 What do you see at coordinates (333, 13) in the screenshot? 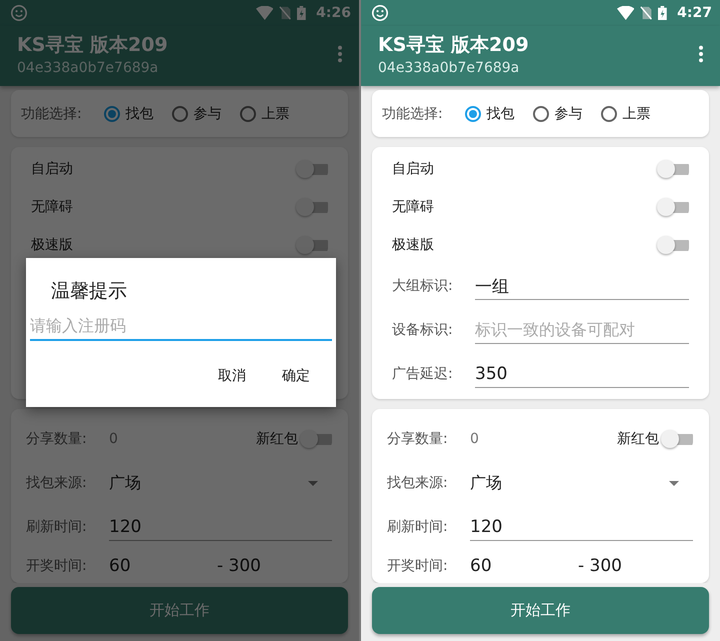
I see `clock-time: 4:26` at bounding box center [333, 13].